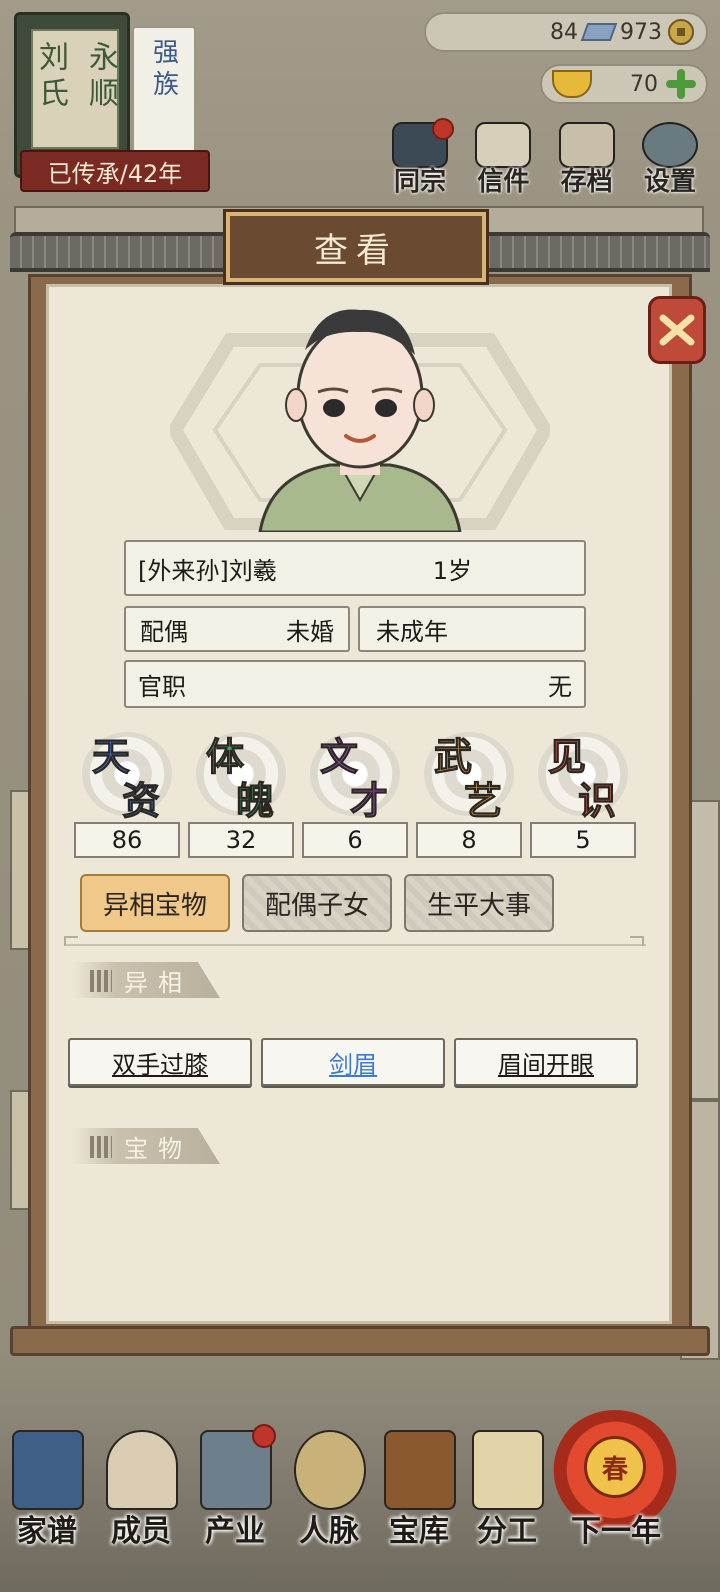 Image resolution: width=720 pixels, height=1592 pixels. Describe the element at coordinates (207, 570) in the screenshot. I see `character-name: [外来孙]刘羲` at that location.